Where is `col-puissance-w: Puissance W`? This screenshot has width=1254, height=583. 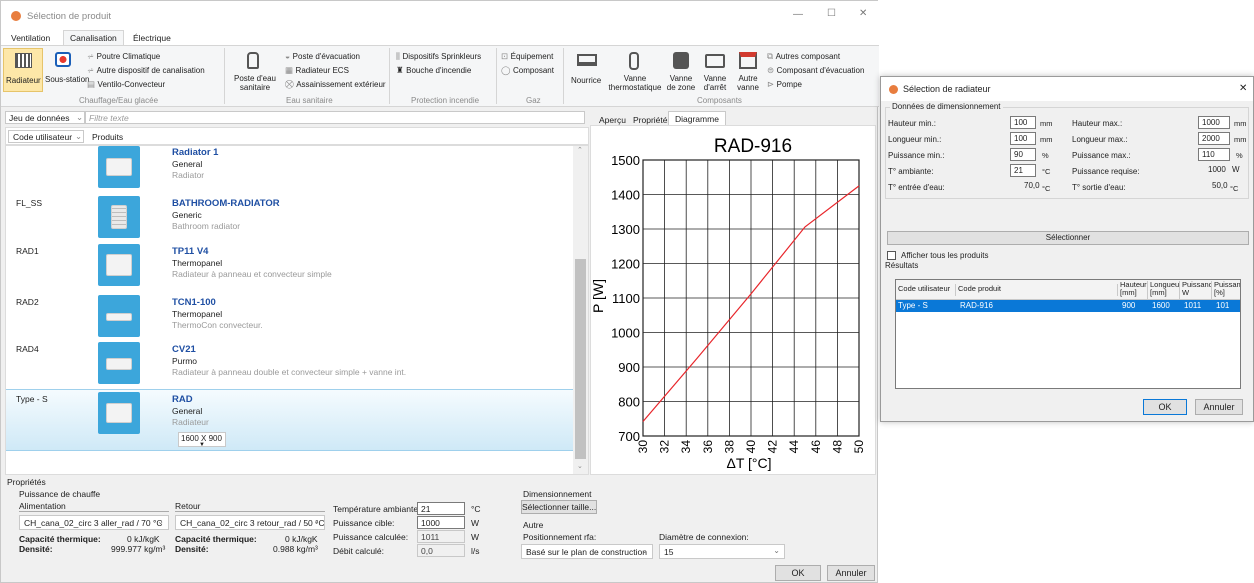
col-puissance-w: Puissance W is located at coordinates (1197, 290).